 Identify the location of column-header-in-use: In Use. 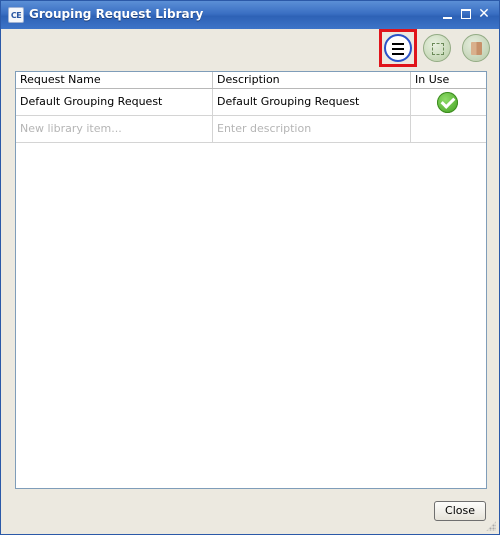
(448, 80).